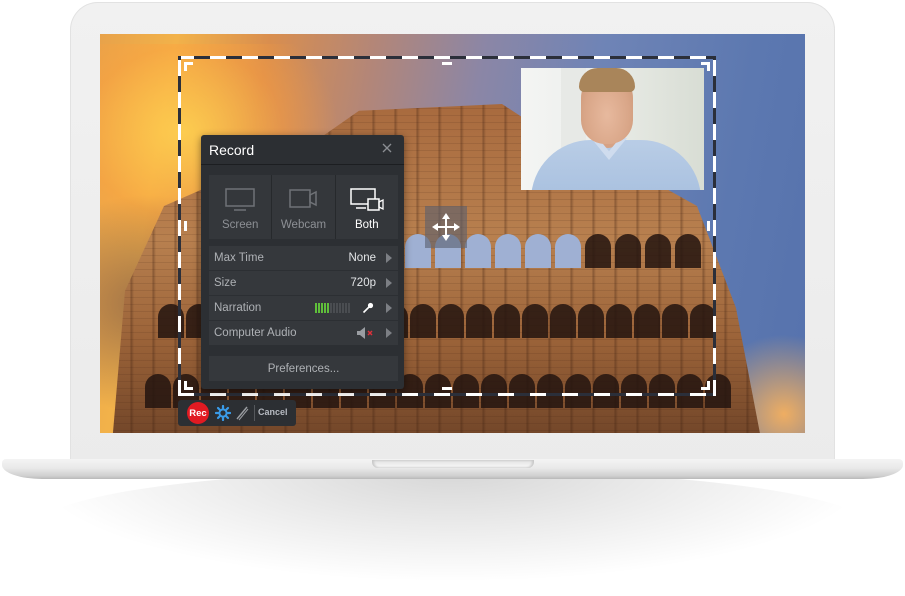 This screenshot has height=596, width=905. What do you see at coordinates (303, 225) in the screenshot?
I see `mode-label: Webcam` at bounding box center [303, 225].